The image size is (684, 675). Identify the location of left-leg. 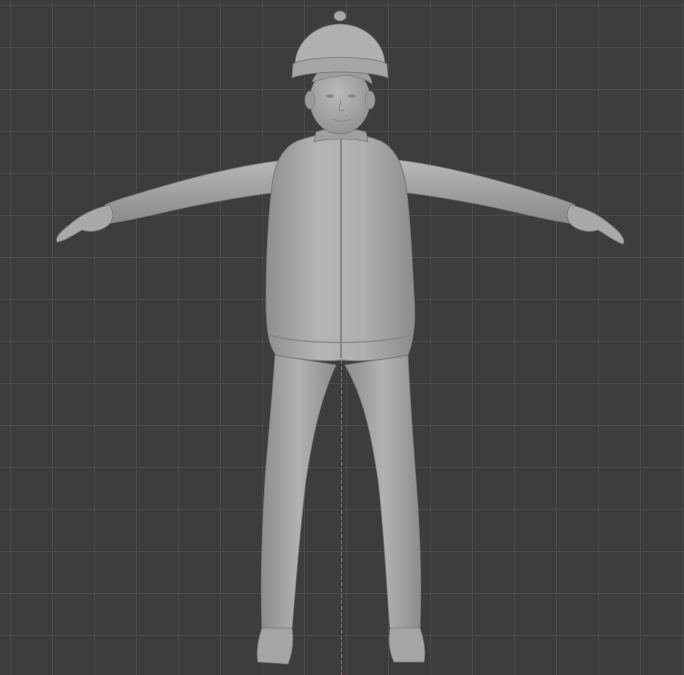
(296, 509).